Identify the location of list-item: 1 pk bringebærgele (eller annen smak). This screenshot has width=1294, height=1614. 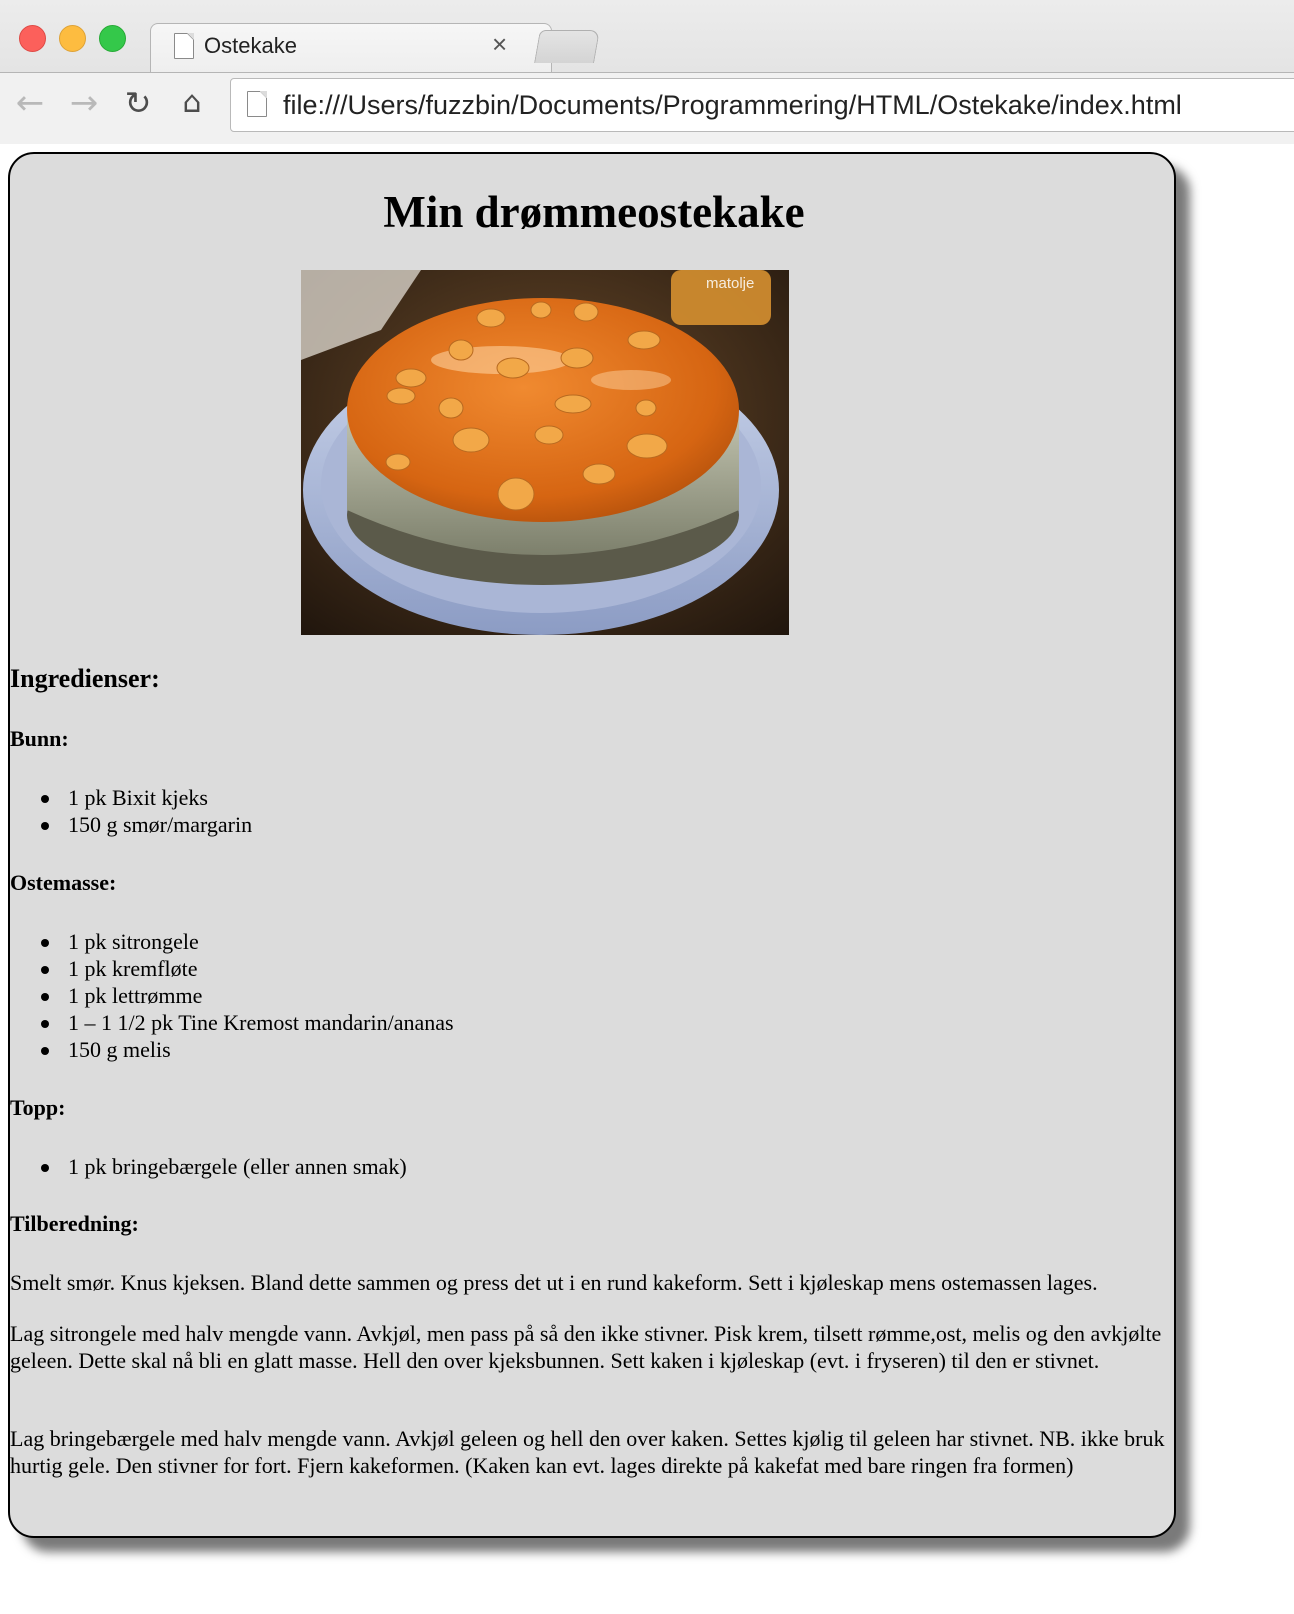
(224, 1166).